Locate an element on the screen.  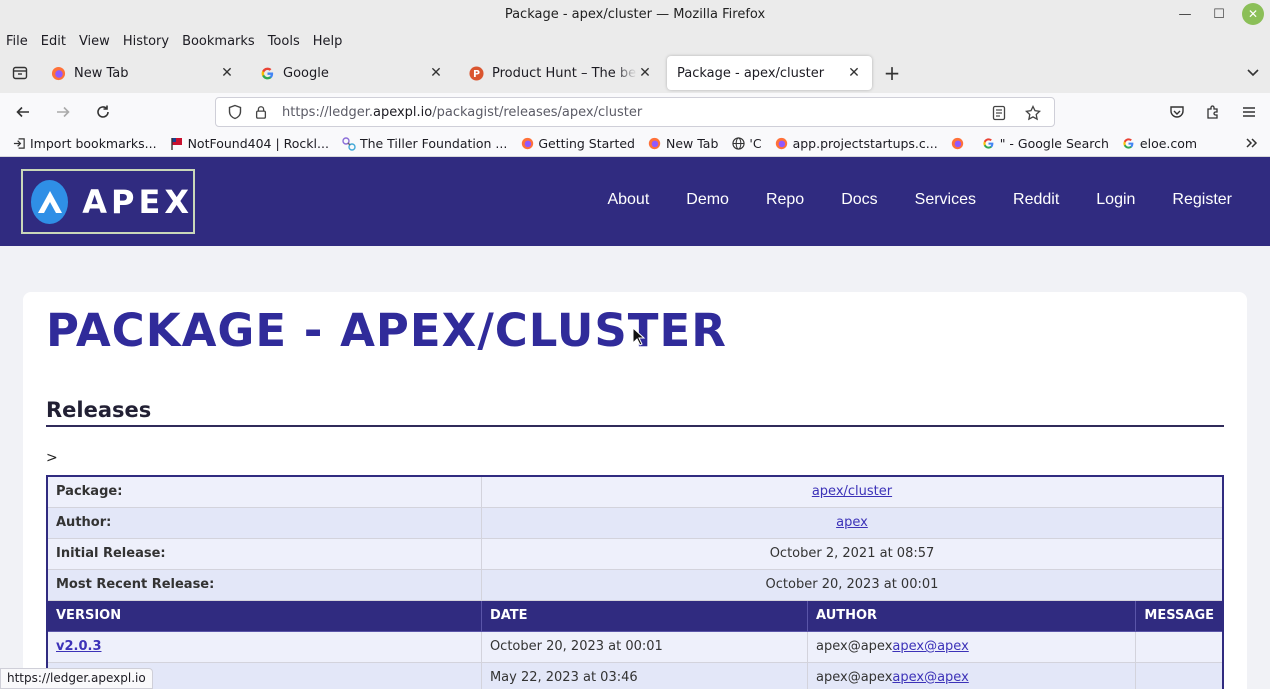
app-menu-button is located at coordinates (1249, 112).